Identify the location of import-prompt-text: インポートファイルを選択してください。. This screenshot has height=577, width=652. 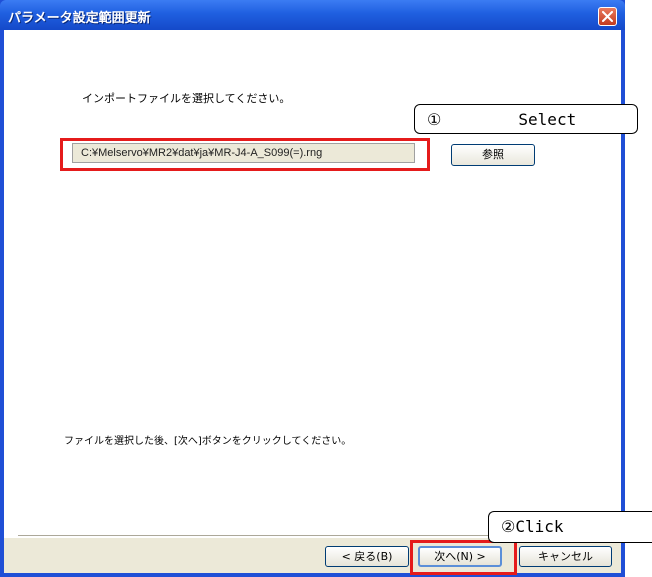
(186, 98).